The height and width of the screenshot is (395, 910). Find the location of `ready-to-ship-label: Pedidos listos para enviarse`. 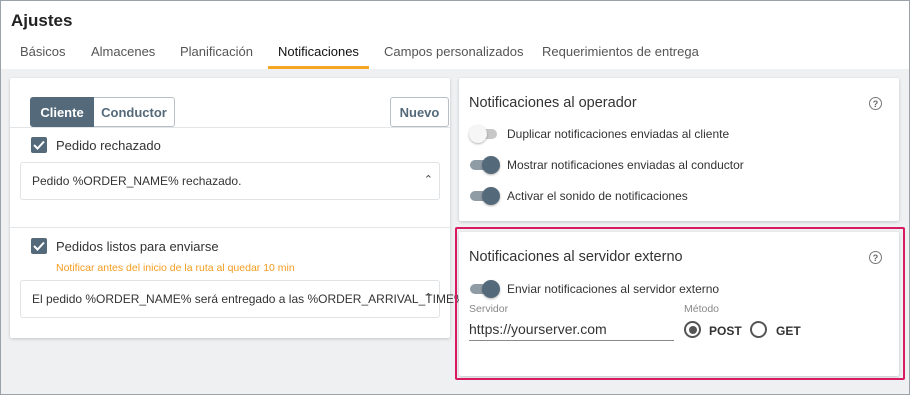

ready-to-ship-label: Pedidos listos para enviarse is located at coordinates (137, 246).